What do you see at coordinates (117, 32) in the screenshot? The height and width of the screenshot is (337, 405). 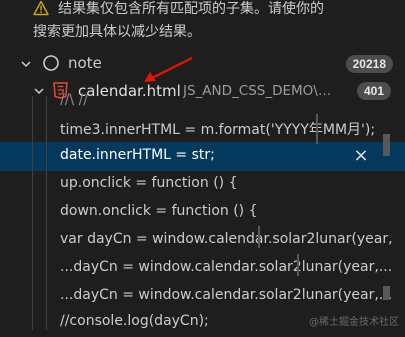 I see `search-limit-text-line2: 搜索更加具体以减少结果。` at bounding box center [117, 32].